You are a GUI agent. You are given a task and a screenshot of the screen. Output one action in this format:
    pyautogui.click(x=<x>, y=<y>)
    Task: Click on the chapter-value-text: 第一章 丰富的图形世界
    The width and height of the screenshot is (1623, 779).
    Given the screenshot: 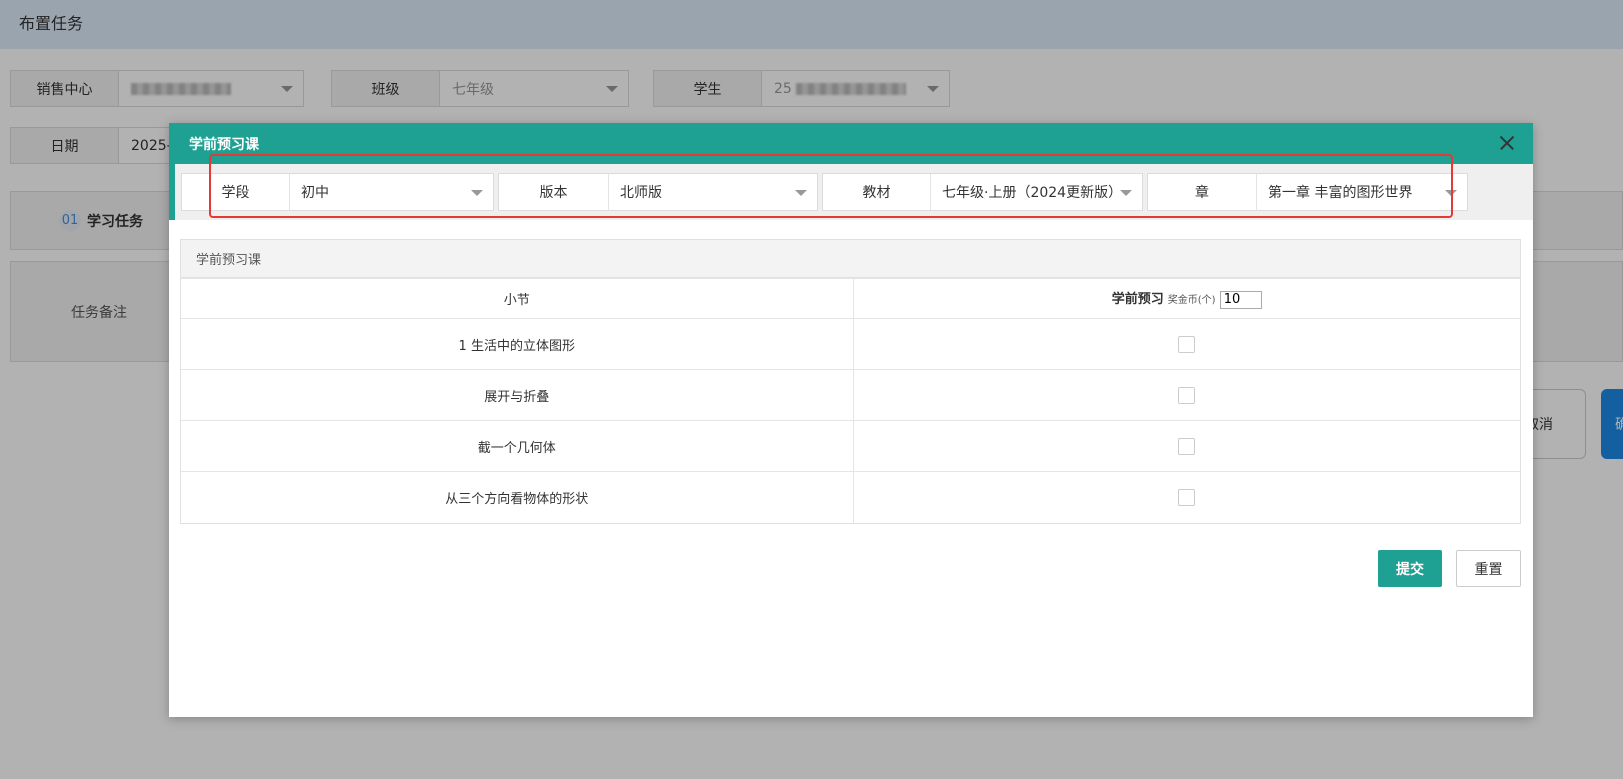 What is the action you would take?
    pyautogui.click(x=1340, y=193)
    